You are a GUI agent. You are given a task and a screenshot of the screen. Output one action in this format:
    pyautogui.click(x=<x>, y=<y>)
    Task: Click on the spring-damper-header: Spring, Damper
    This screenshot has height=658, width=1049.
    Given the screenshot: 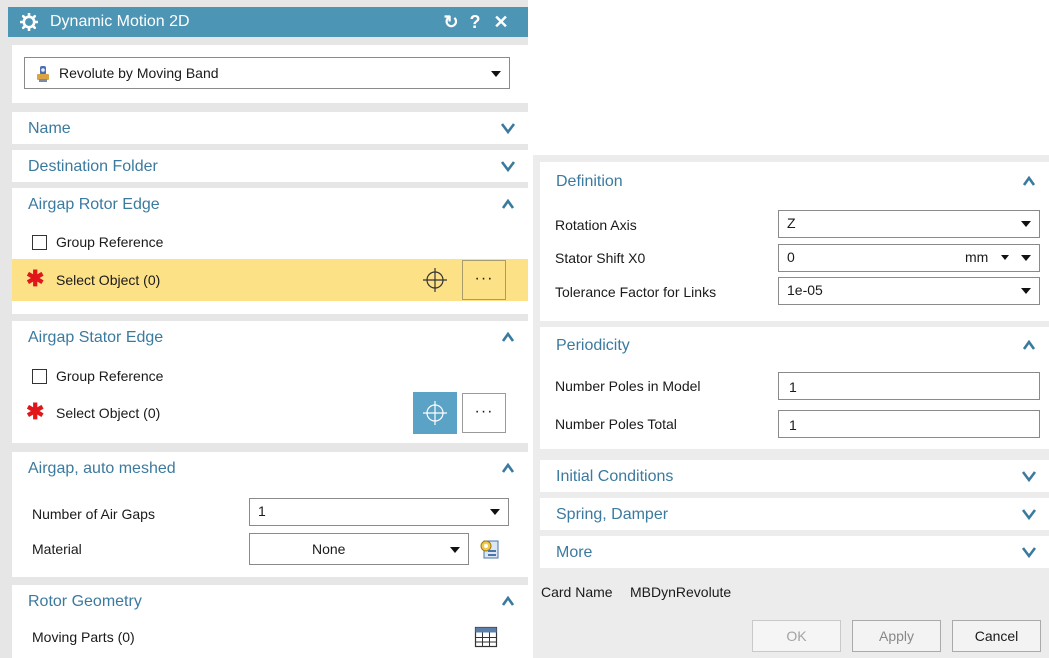 What is the action you would take?
    pyautogui.click(x=794, y=514)
    